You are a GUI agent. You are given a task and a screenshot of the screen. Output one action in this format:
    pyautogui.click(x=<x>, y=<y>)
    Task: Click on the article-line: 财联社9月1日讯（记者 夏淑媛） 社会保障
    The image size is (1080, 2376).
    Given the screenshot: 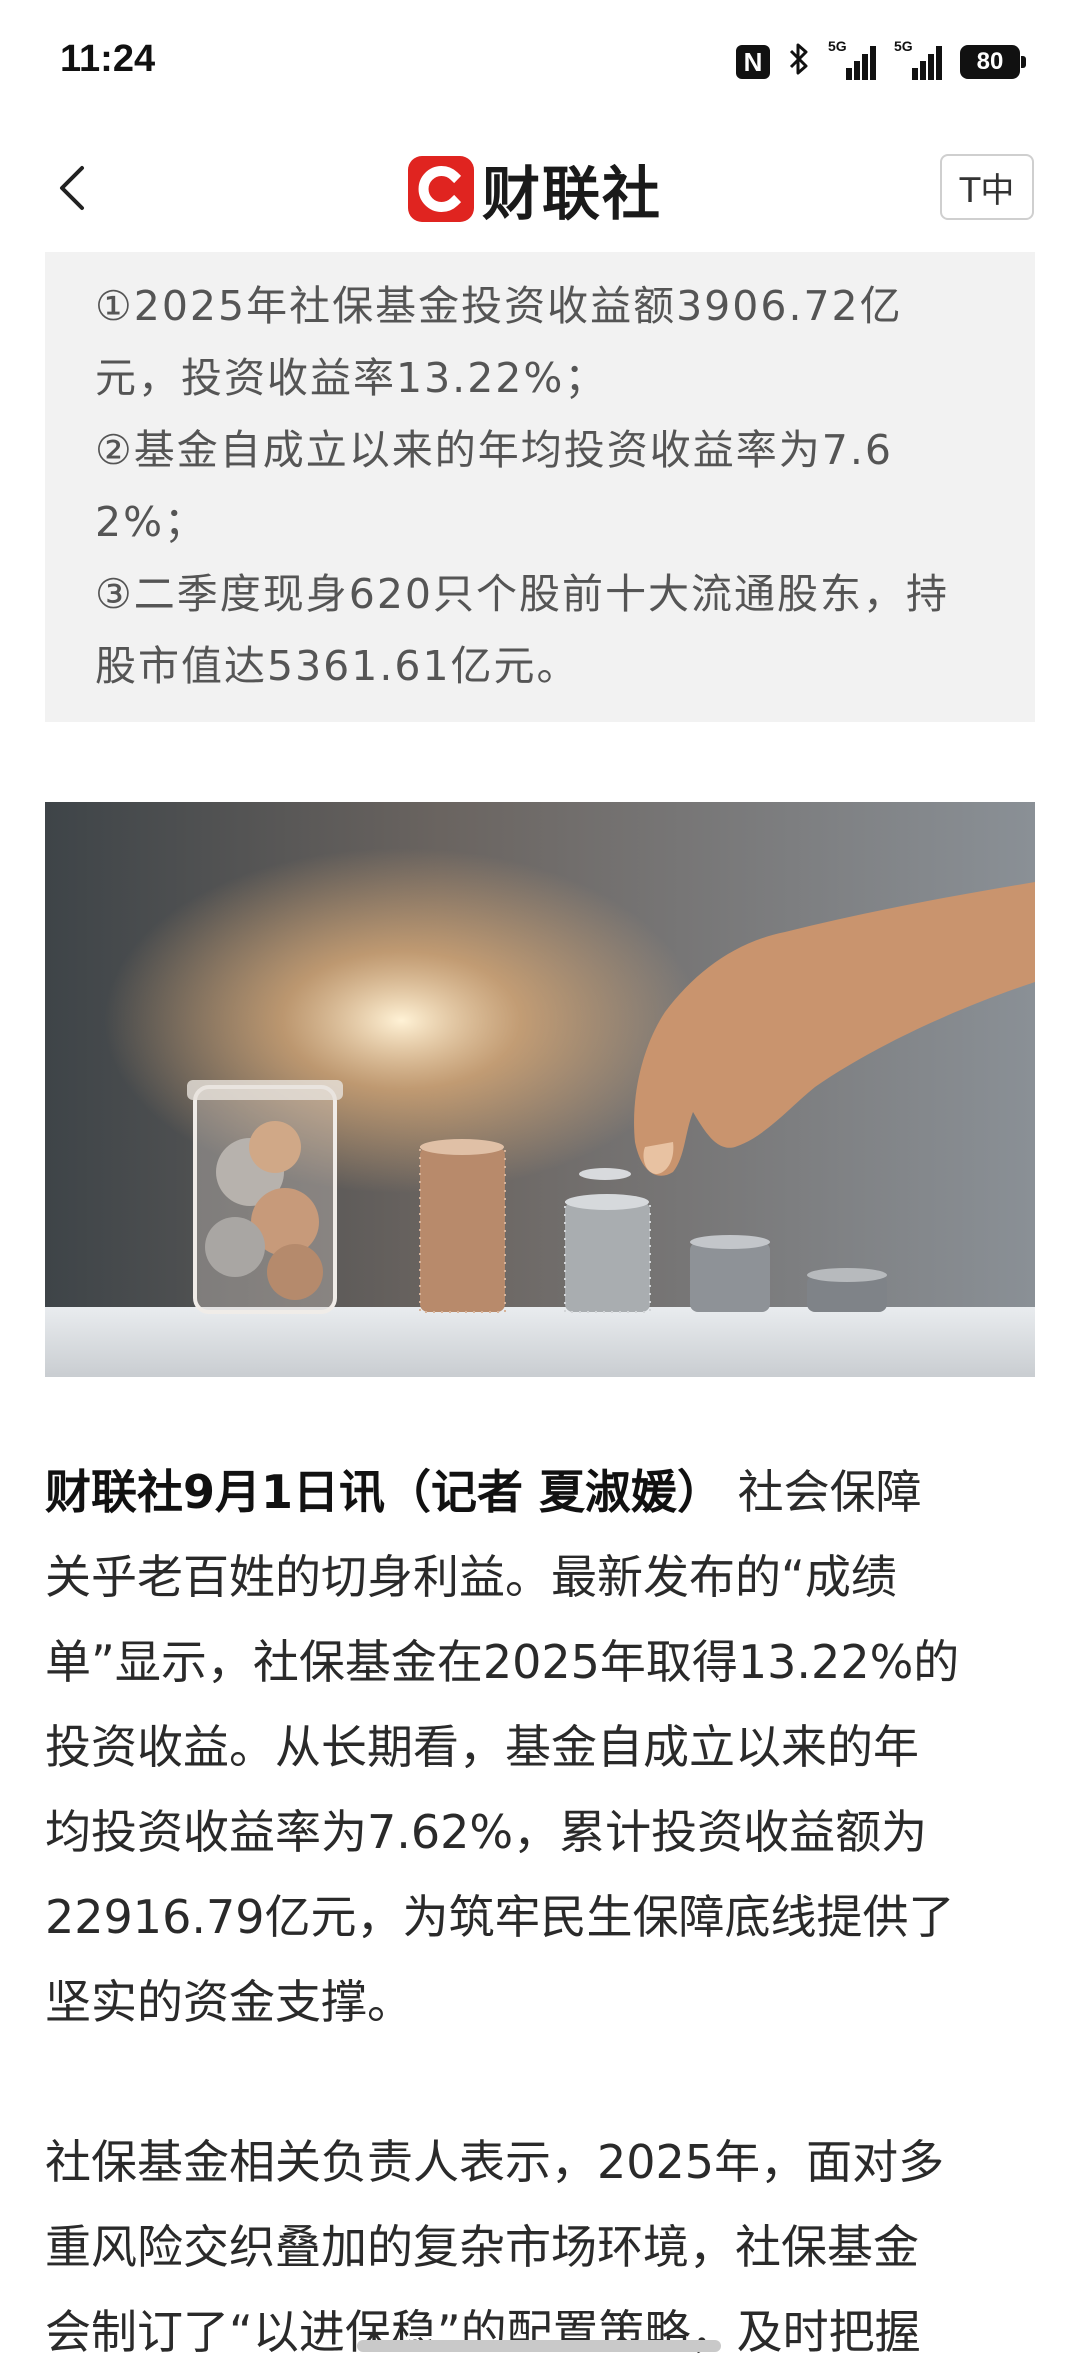 What is the action you would take?
    pyautogui.click(x=483, y=1492)
    